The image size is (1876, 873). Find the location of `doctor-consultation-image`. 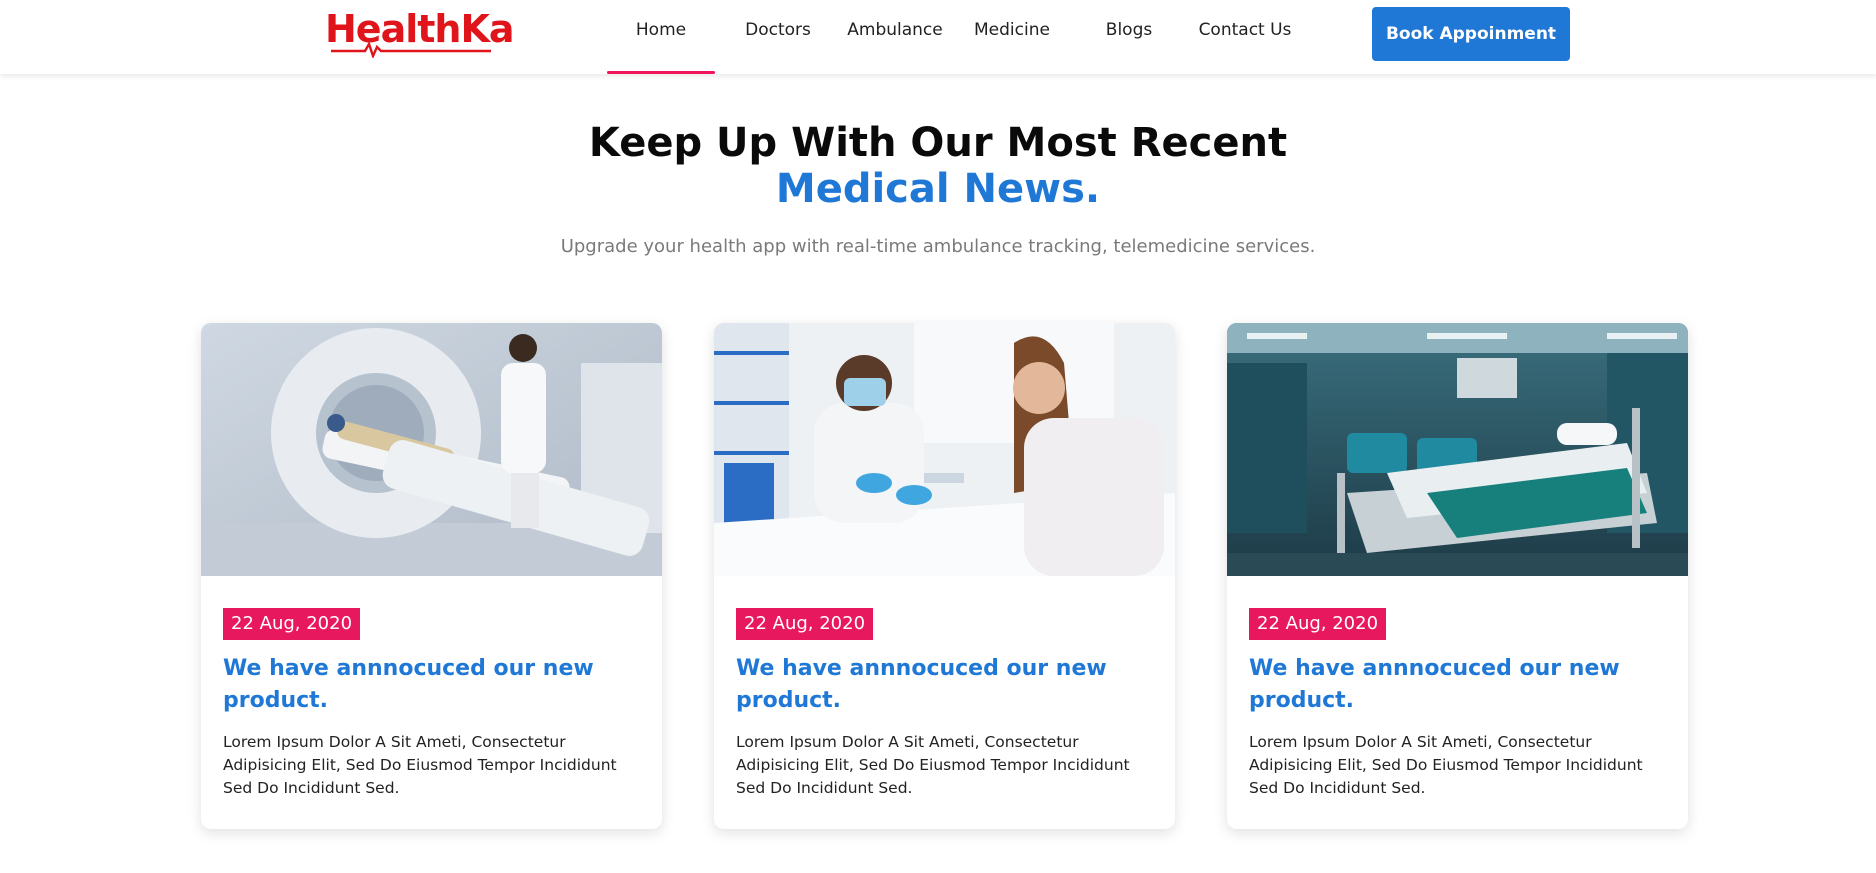

doctor-consultation-image is located at coordinates (944, 449).